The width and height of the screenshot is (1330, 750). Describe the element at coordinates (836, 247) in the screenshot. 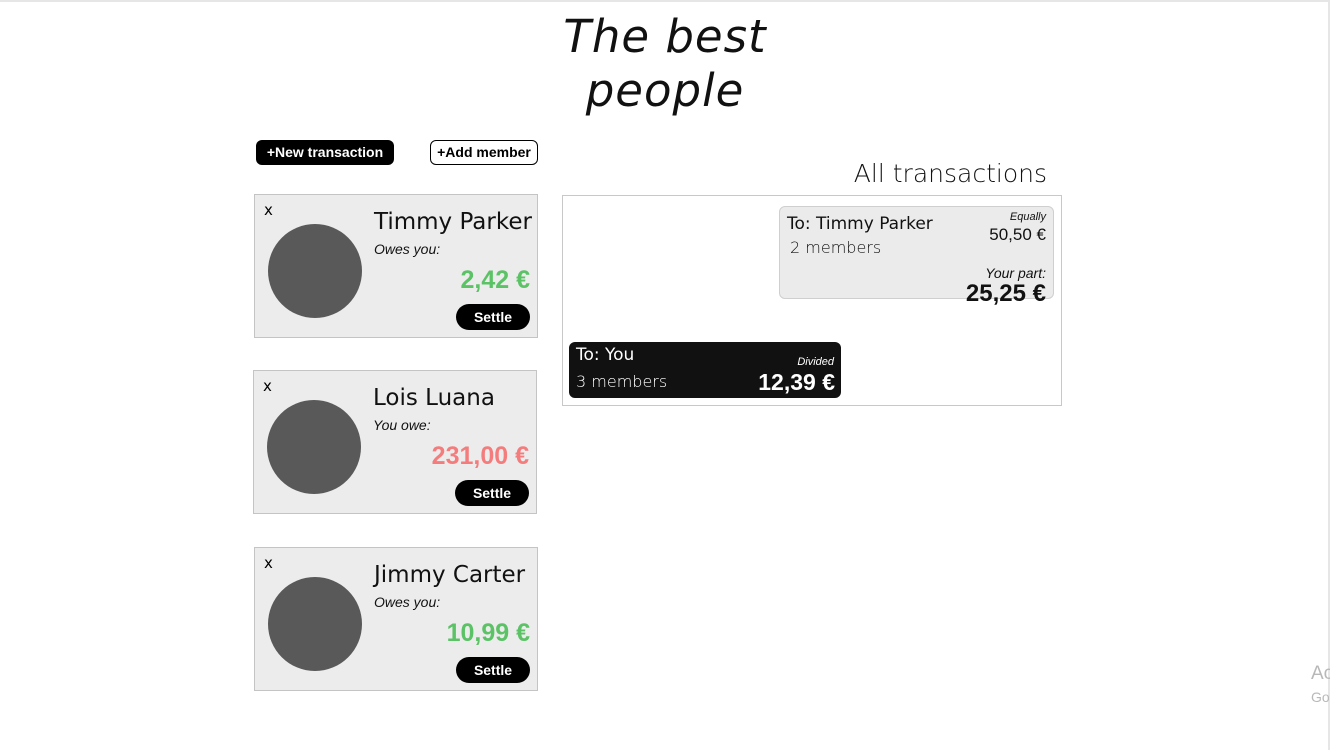

I see `transaction-member-count: 2 members` at that location.